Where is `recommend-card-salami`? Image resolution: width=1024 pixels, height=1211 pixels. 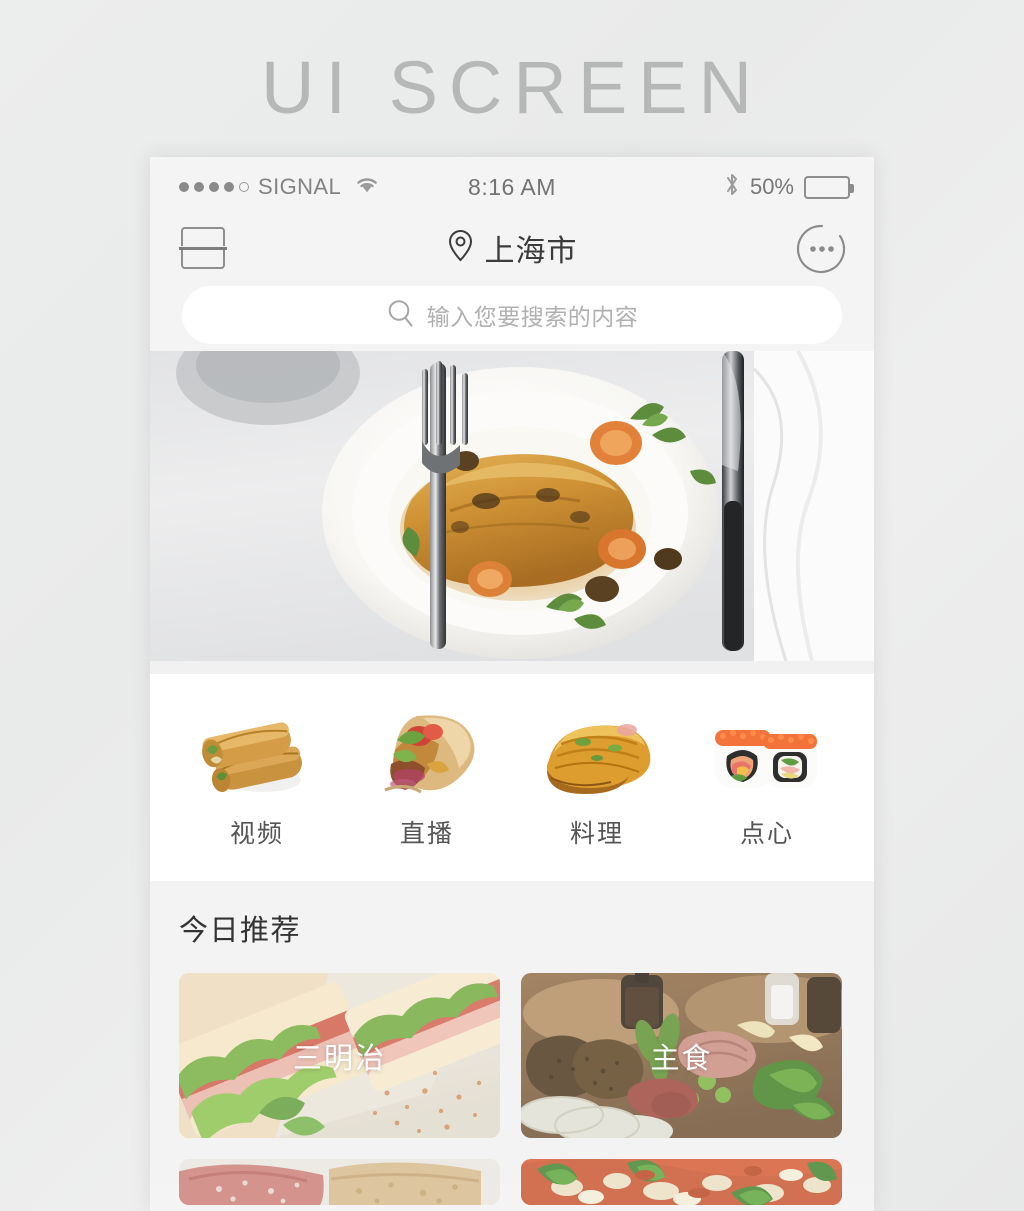
recommend-card-salami is located at coordinates (339, 1182).